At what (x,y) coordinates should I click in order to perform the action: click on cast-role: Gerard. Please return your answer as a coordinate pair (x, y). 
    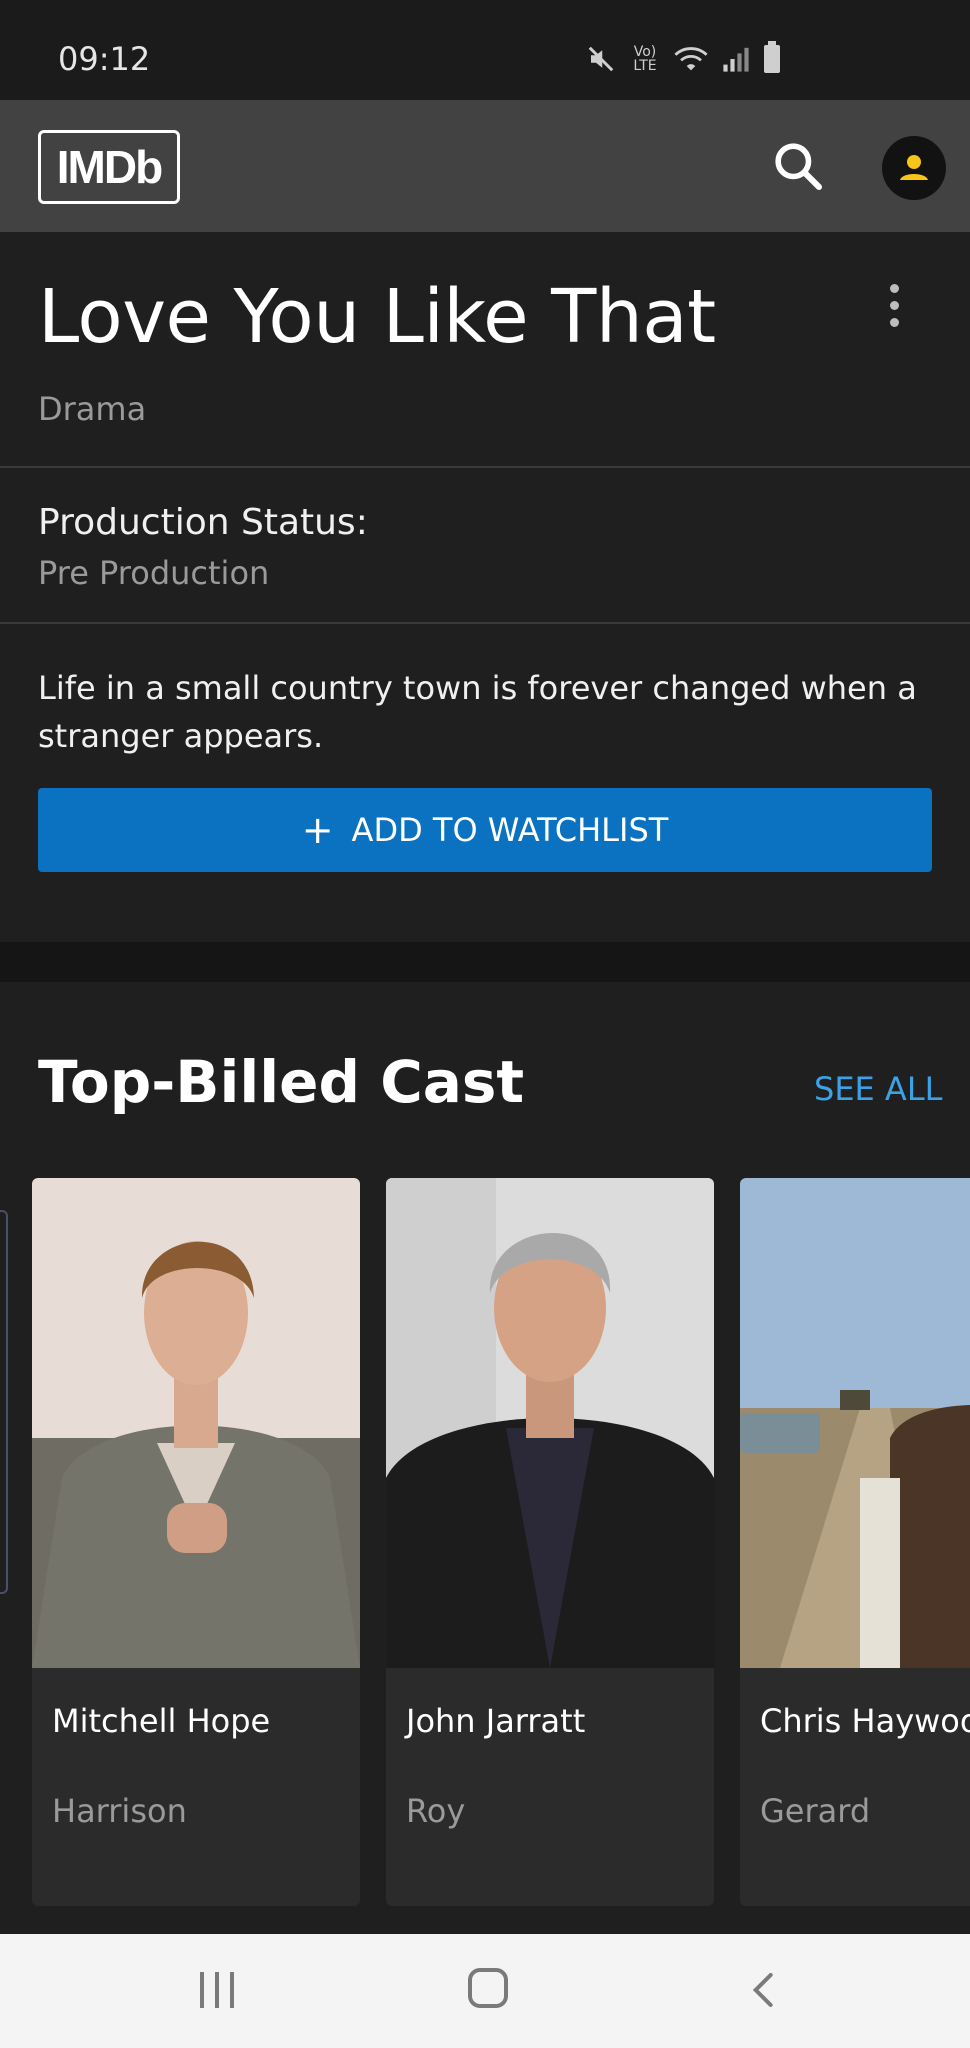
    Looking at the image, I should click on (815, 1811).